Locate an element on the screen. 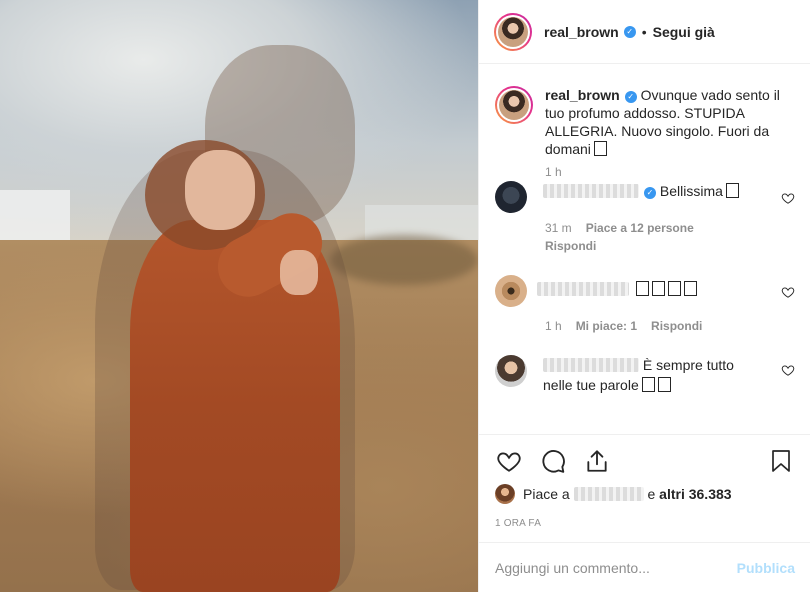 This screenshot has height=592, width=810. comment-likes: Mi piace: 1 is located at coordinates (606, 326).